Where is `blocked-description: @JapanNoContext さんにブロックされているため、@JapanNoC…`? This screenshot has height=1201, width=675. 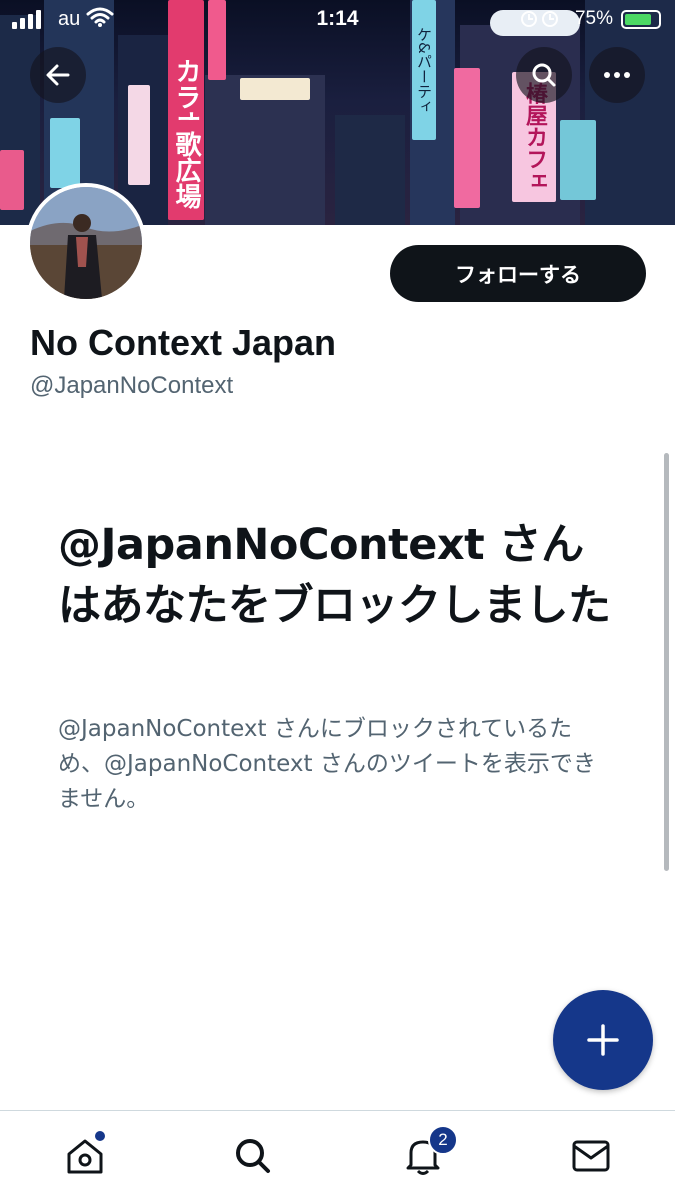
blocked-description: @JapanNoContext さんにブロックされているため、@JapanNoC… is located at coordinates (327, 764).